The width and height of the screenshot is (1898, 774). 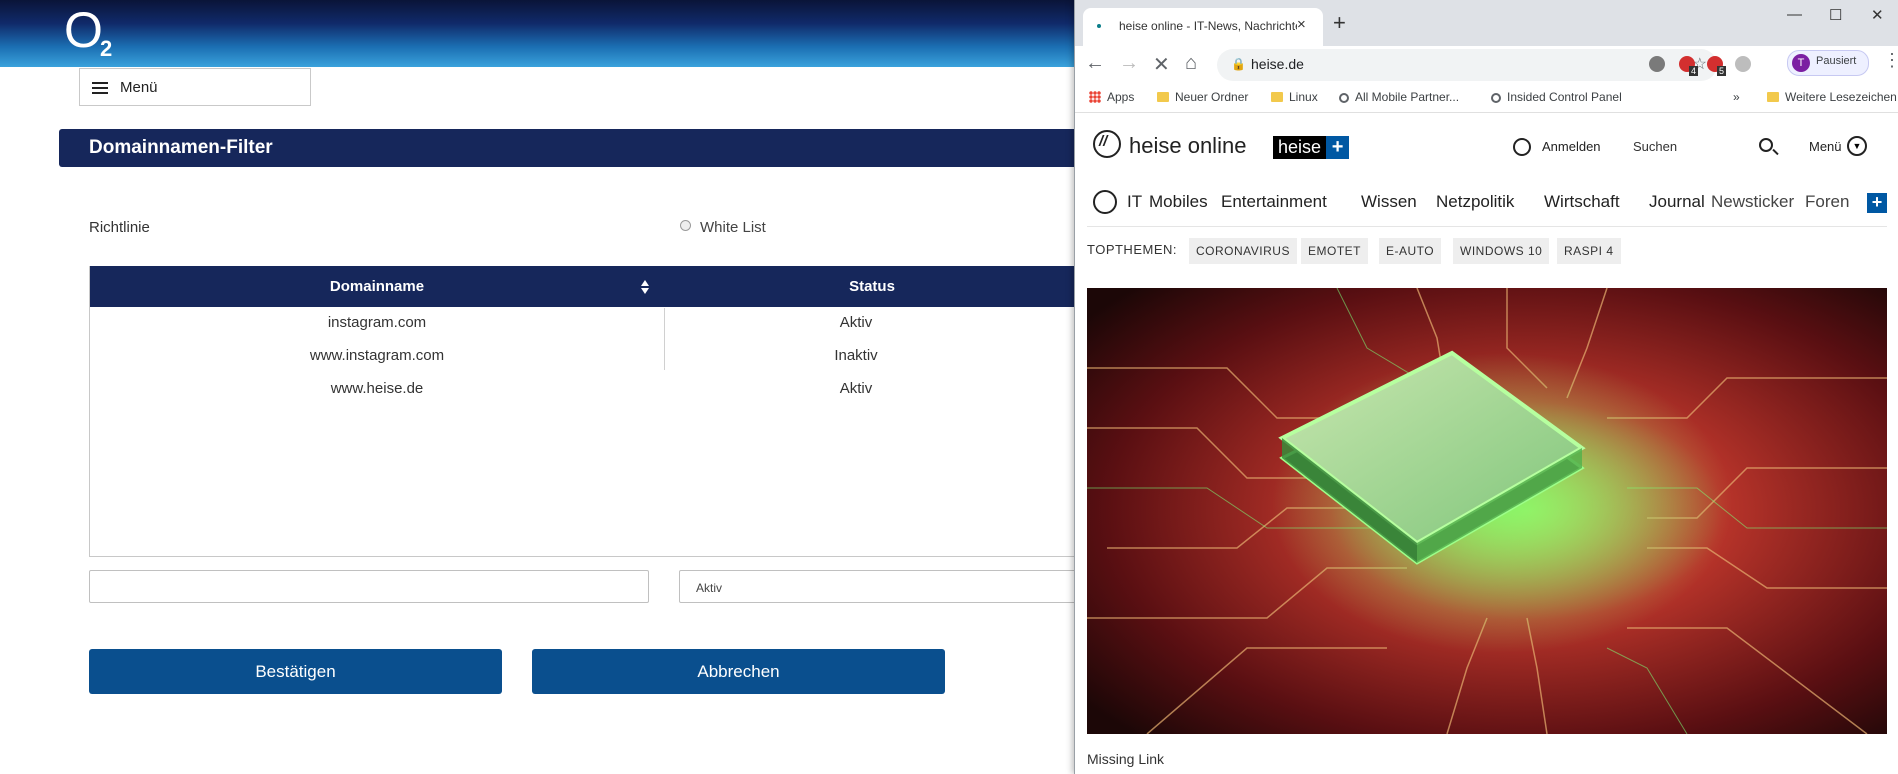 I want to click on stop-loading-icon: ✕, so click(x=1161, y=64).